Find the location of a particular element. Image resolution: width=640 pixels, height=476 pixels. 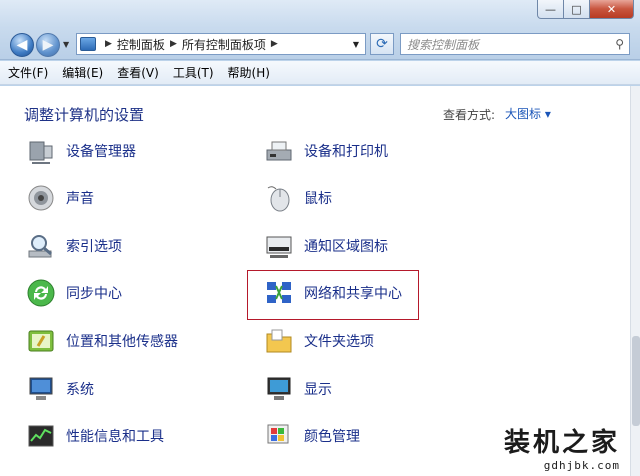

item-devices-printers: 设备和打印机 is located at coordinates (325, 151).